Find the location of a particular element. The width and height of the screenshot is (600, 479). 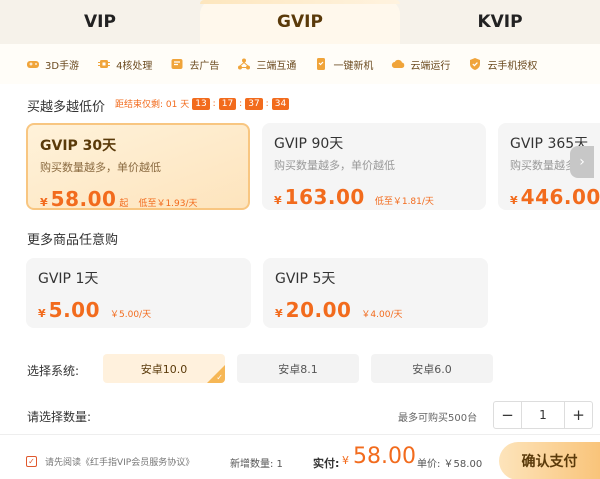

package-unit-price: ￥5.00/天 is located at coordinates (131, 315).